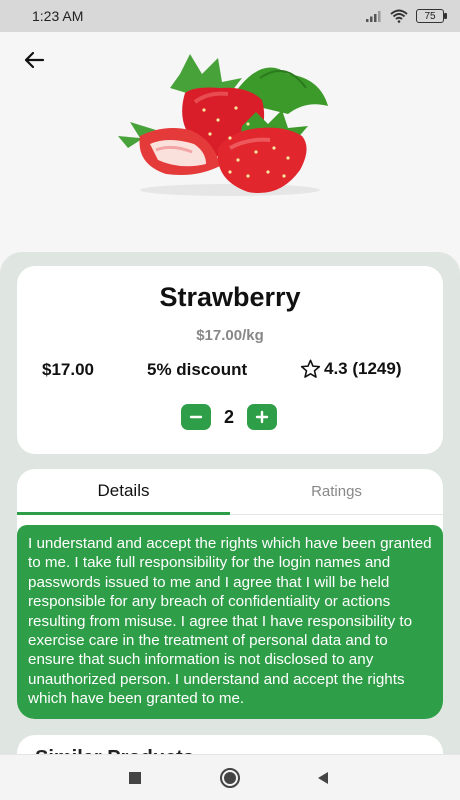  What do you see at coordinates (58, 16) in the screenshot?
I see `status-time: 1:23 AM` at bounding box center [58, 16].